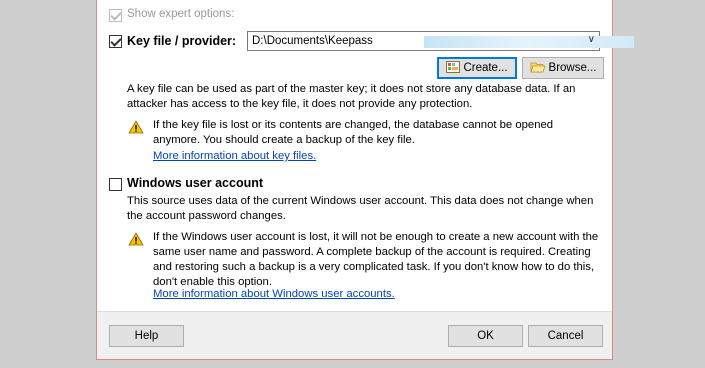 The image size is (705, 368). Describe the element at coordinates (453, 67) in the screenshot. I see `key-file-icon` at that location.